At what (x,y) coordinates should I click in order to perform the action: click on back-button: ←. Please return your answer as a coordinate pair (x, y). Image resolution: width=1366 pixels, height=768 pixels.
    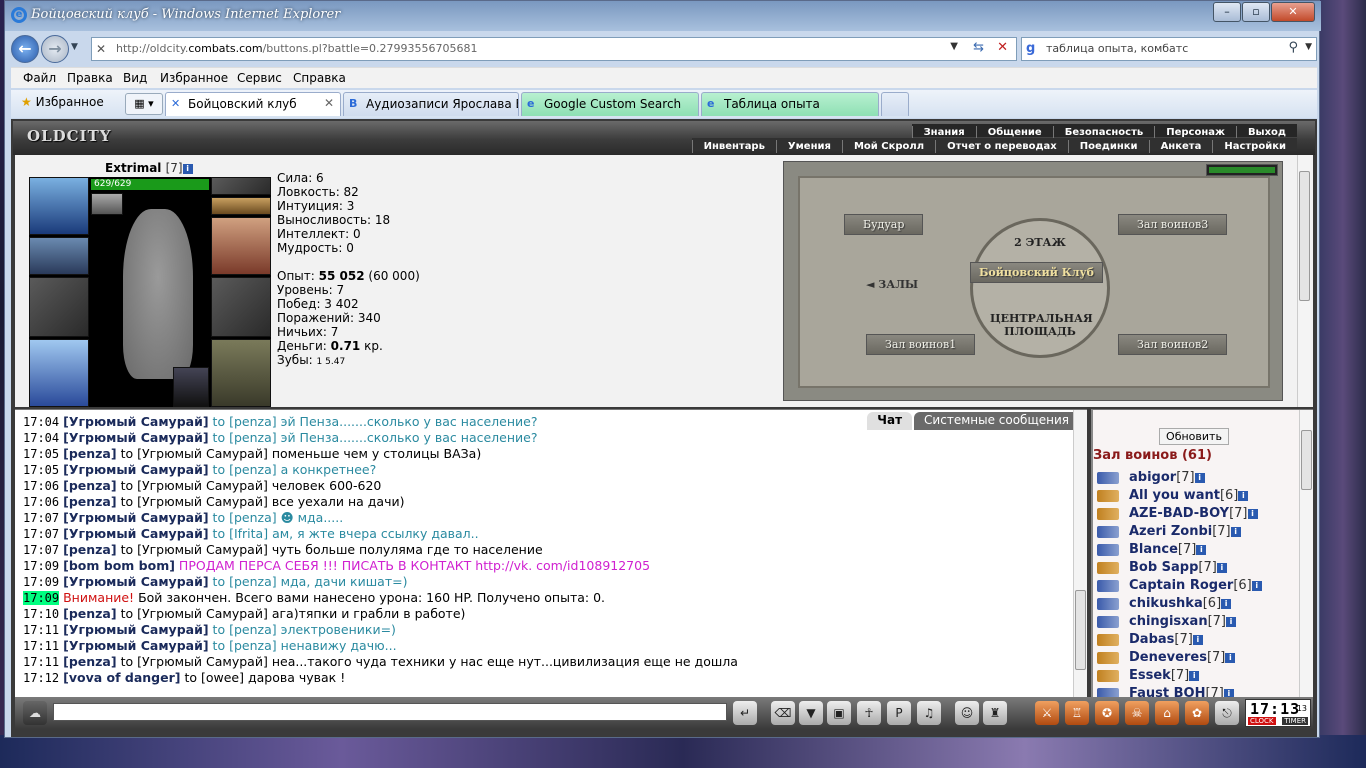
    Looking at the image, I should click on (25, 49).